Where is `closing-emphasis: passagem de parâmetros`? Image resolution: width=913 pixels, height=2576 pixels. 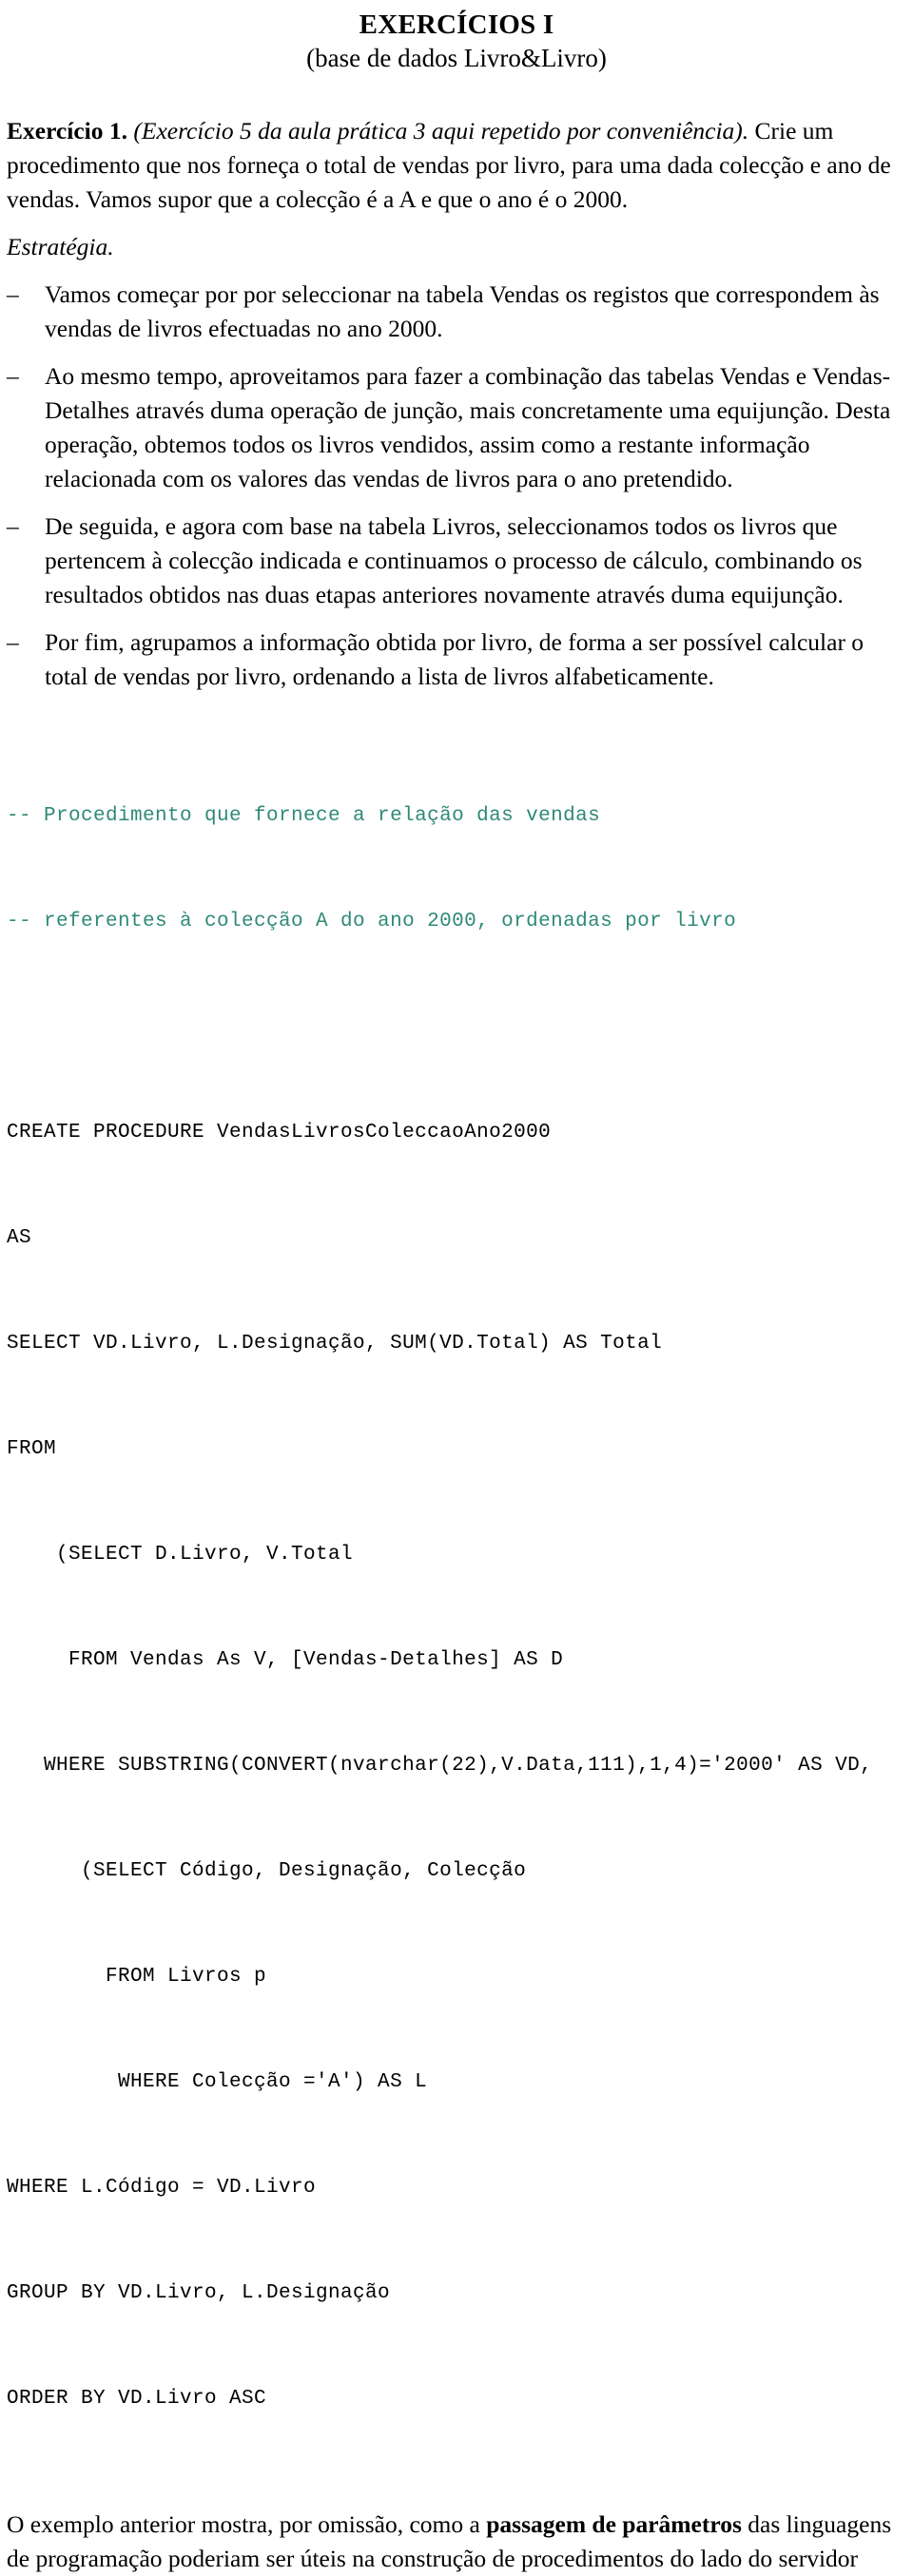
closing-emphasis: passagem de parâmetros is located at coordinates (614, 2524).